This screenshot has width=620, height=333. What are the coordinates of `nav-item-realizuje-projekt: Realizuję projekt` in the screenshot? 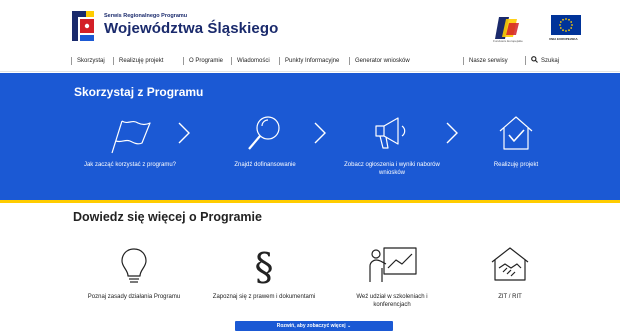 It's located at (138, 61).